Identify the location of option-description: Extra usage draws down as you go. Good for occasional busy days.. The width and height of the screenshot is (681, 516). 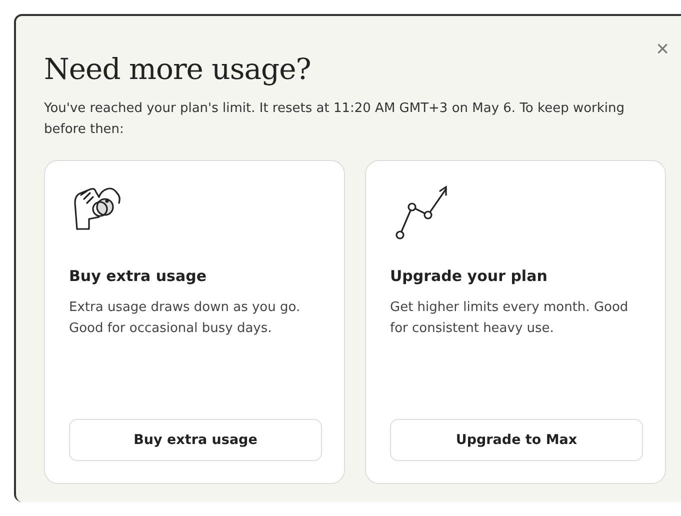
(185, 318).